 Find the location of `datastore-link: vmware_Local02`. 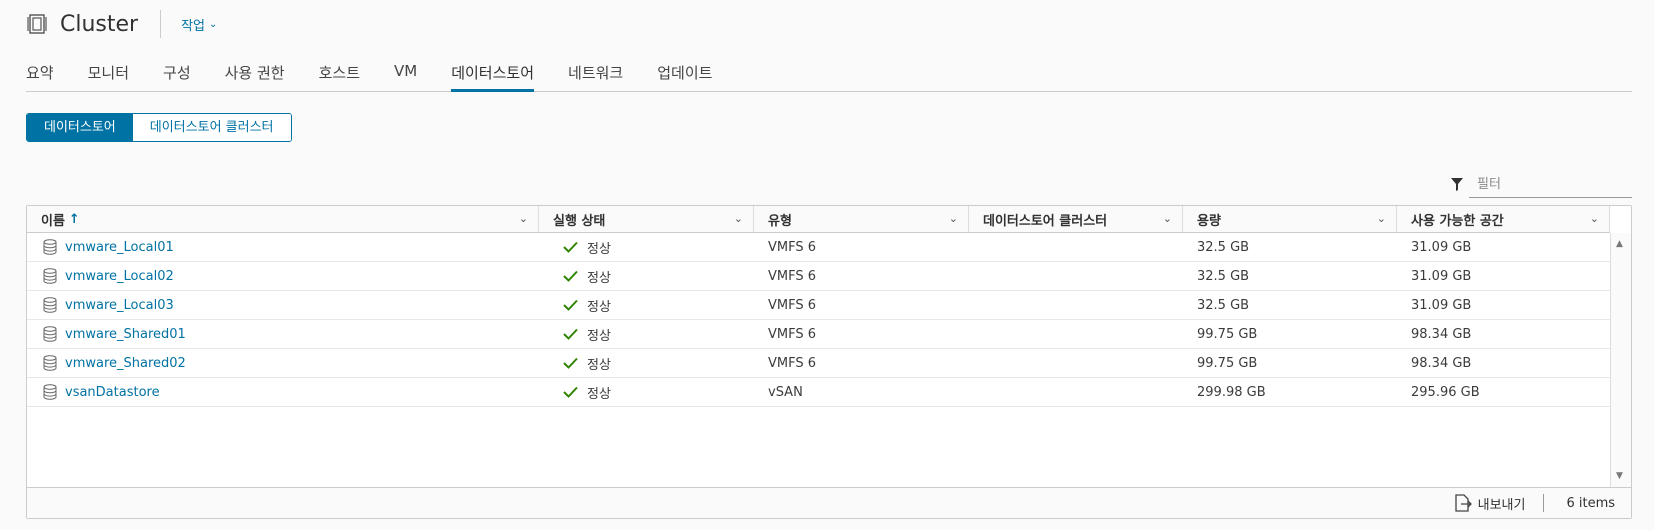

datastore-link: vmware_Local02 is located at coordinates (119, 276).